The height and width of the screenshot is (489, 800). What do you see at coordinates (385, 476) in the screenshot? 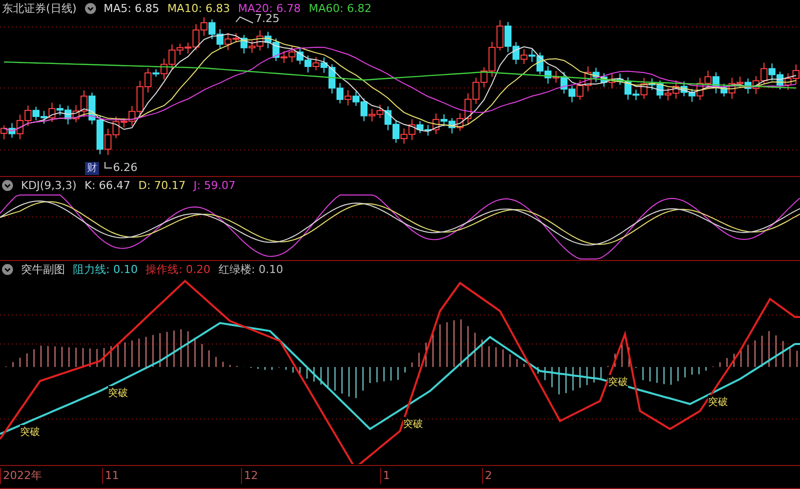
I see `axis-label: 1` at bounding box center [385, 476].